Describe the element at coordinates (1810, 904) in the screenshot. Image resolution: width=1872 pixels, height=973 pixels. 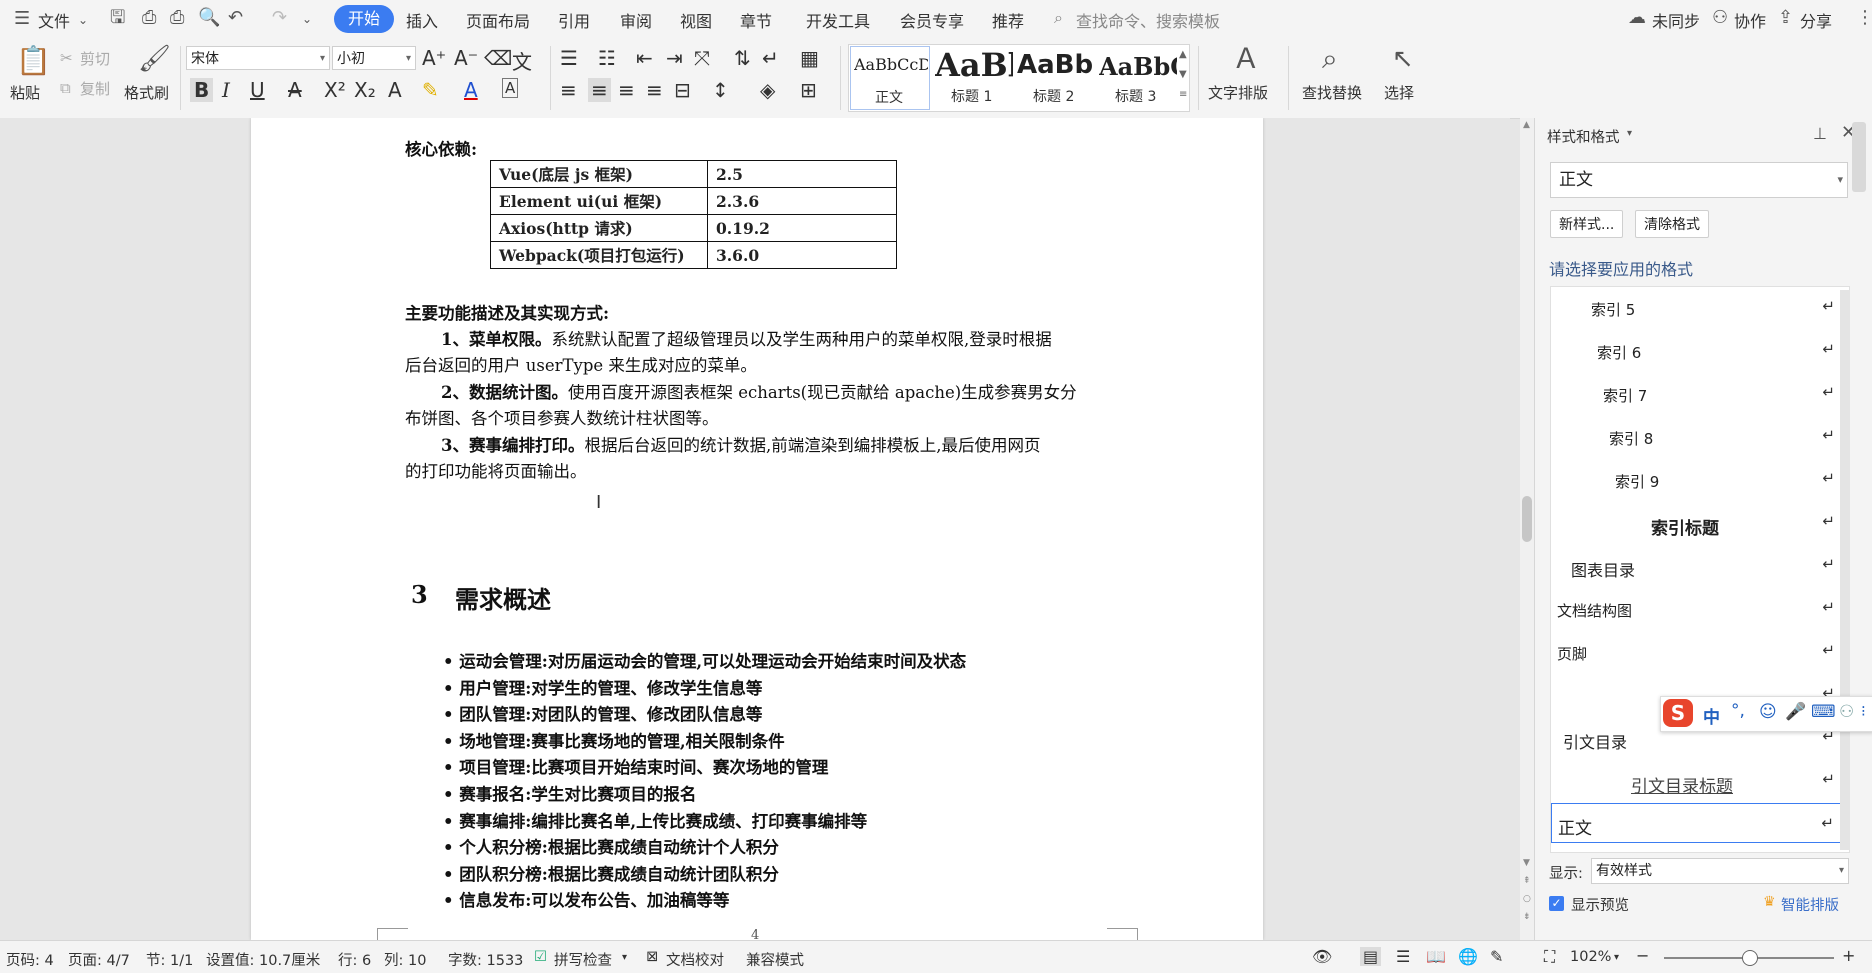
I see `smart-layout-link: 智能排版` at that location.